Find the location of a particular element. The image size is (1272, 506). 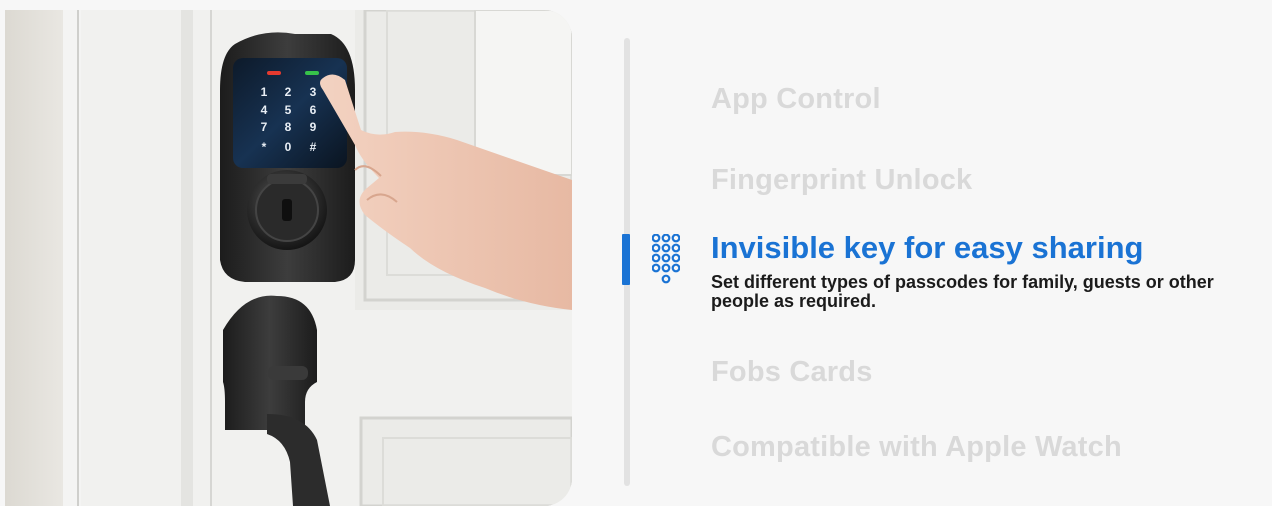

keypad-key: 8 is located at coordinates (288, 127).